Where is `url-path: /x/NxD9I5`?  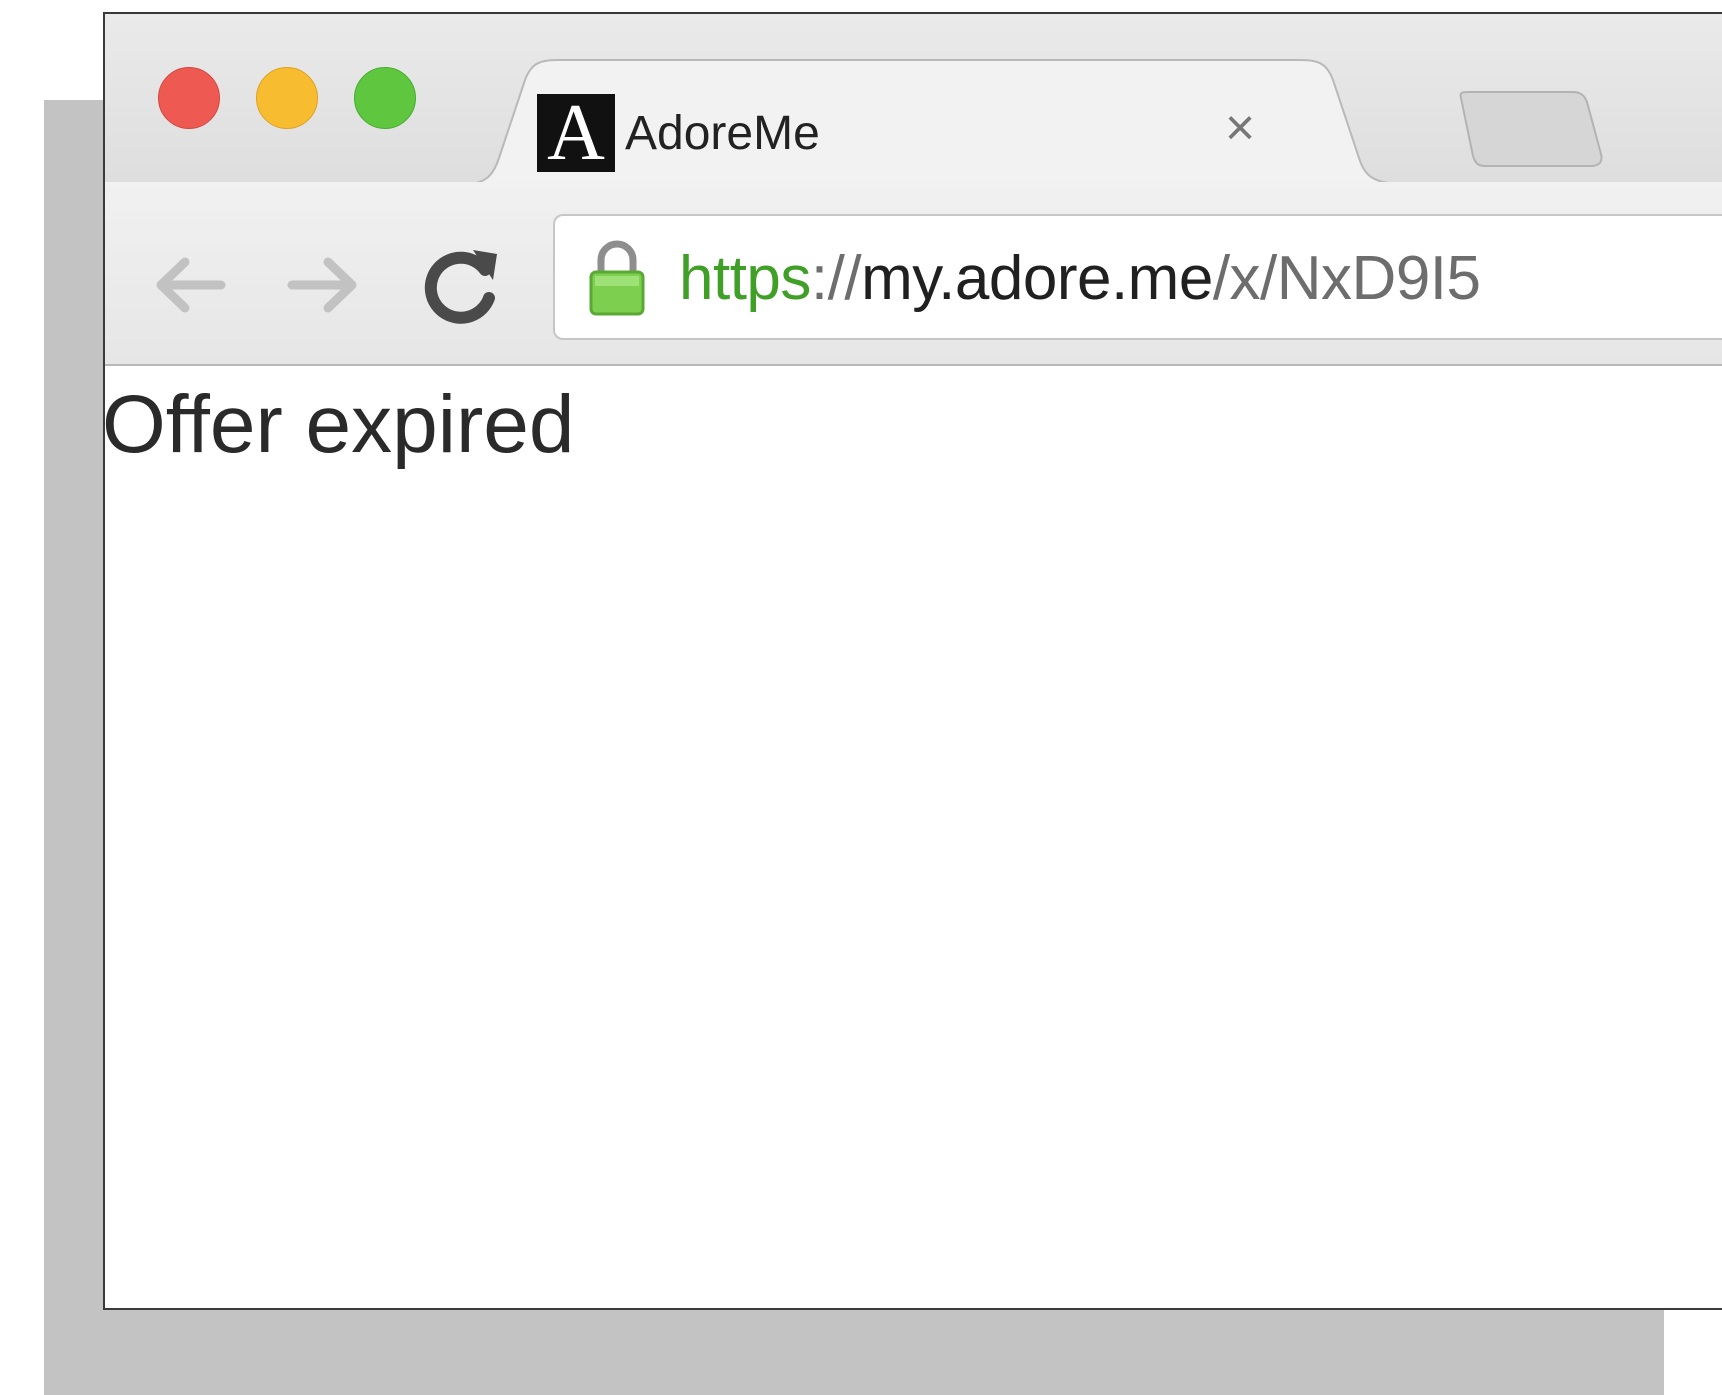 url-path: /x/NxD9I5 is located at coordinates (1346, 278).